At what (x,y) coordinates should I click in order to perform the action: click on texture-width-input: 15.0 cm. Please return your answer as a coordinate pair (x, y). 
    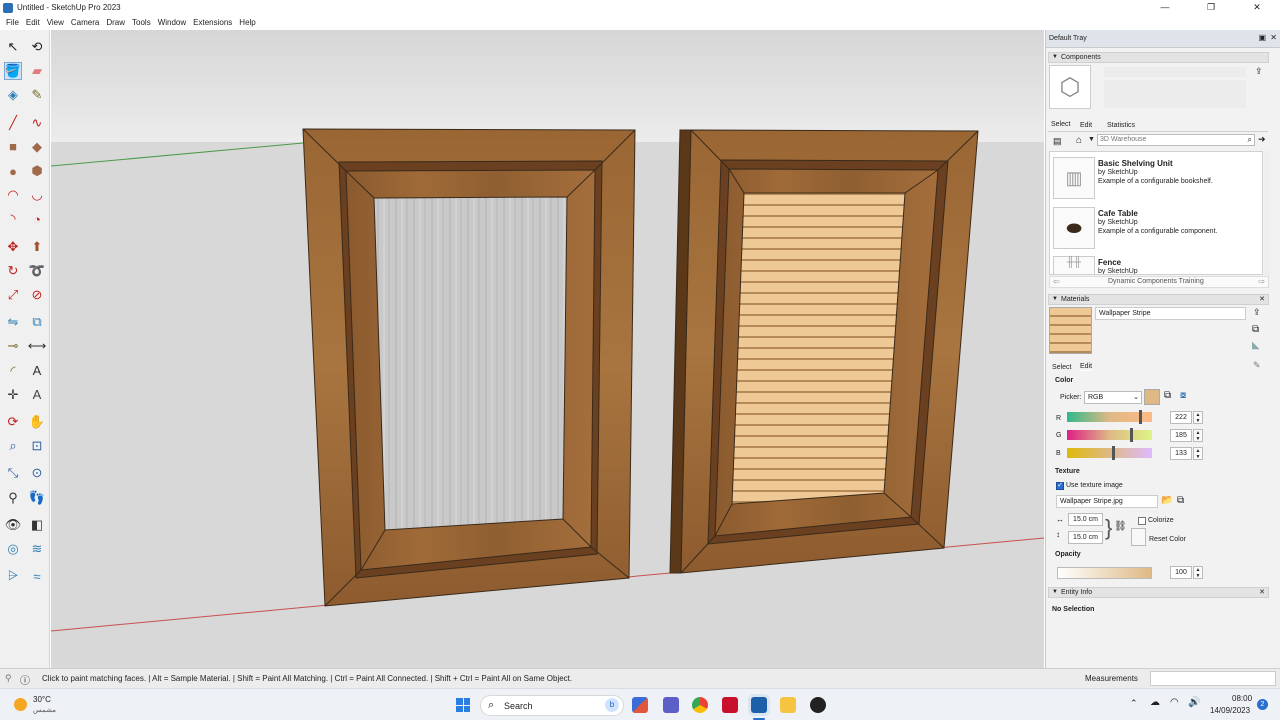
    Looking at the image, I should click on (1085, 519).